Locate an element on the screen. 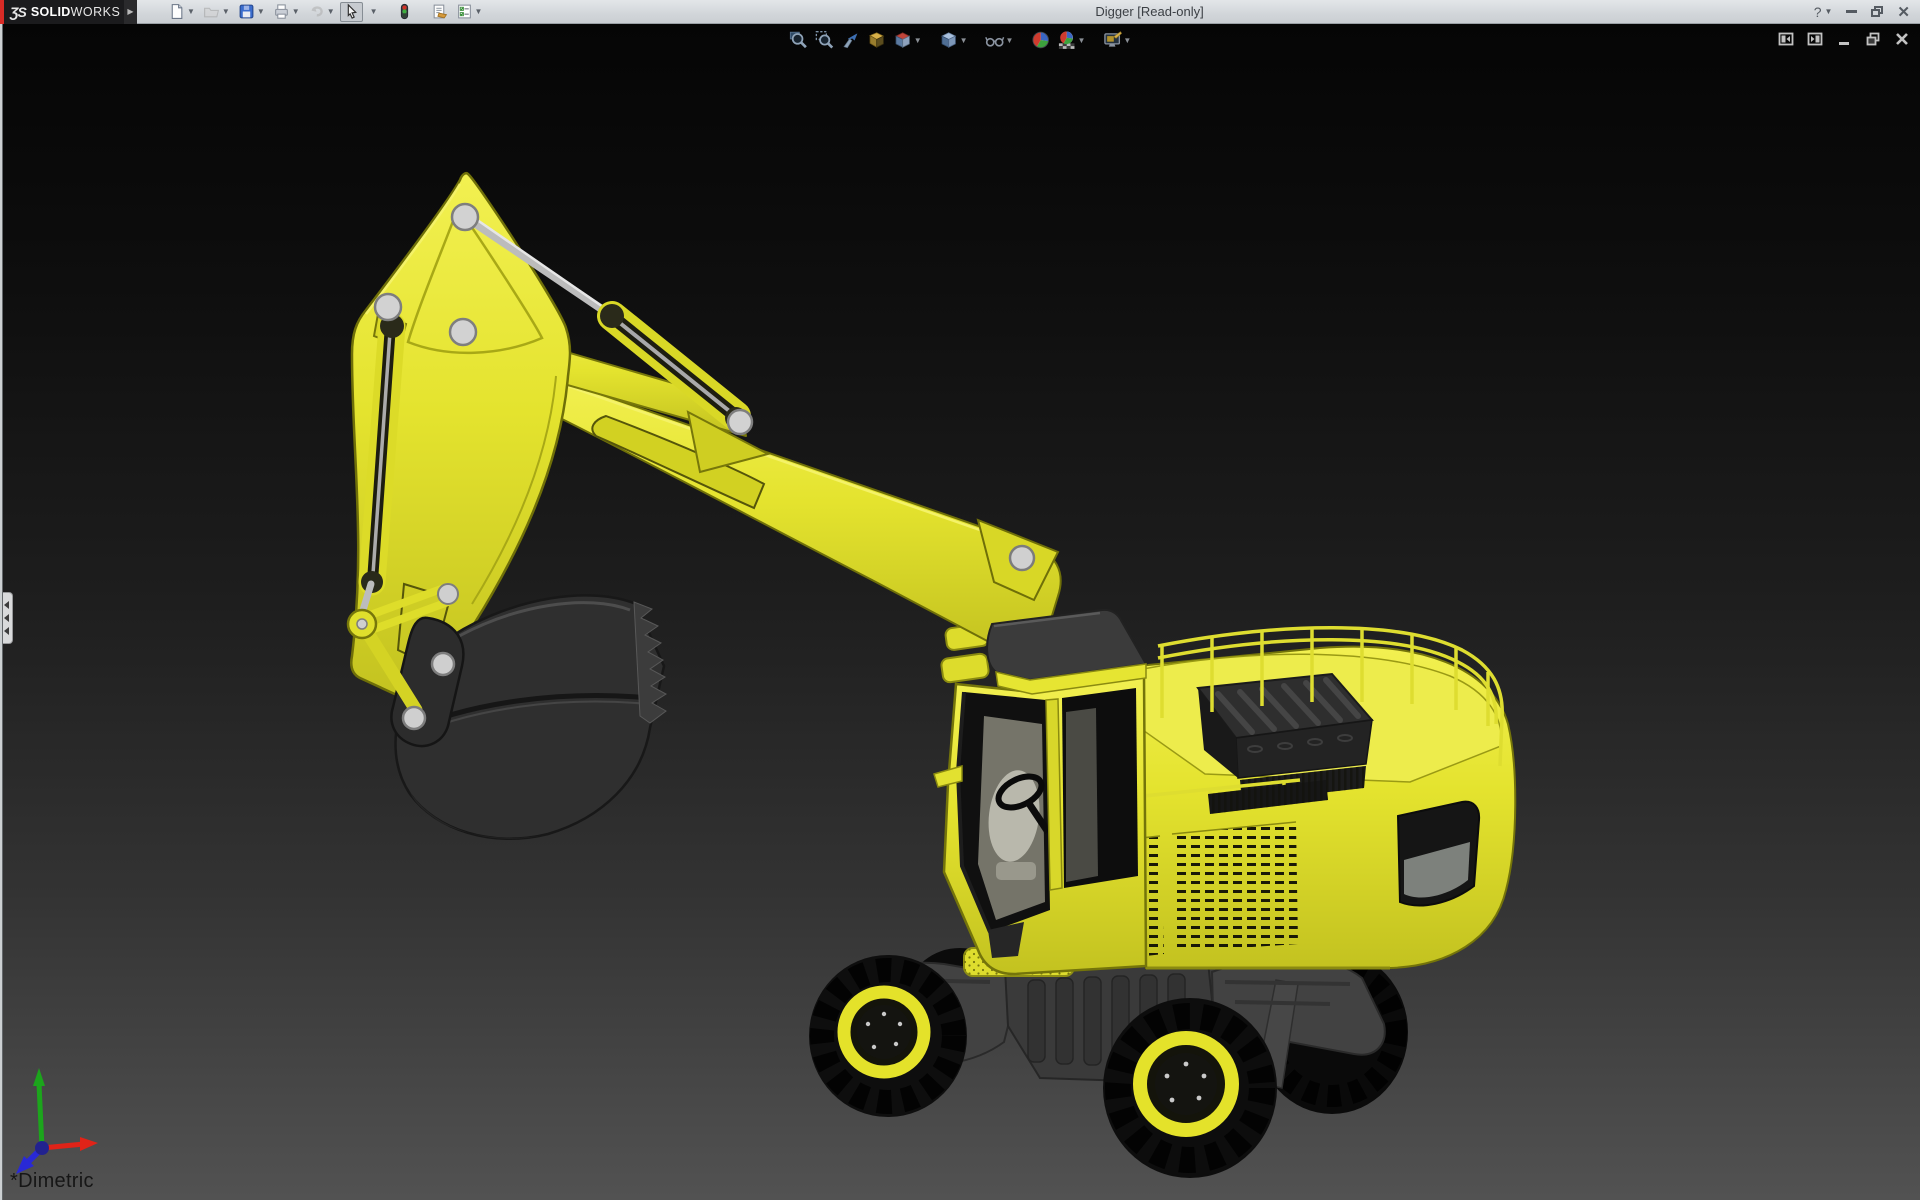 The width and height of the screenshot is (1920, 1200). close-window-button: ✕ is located at coordinates (1903, 12).